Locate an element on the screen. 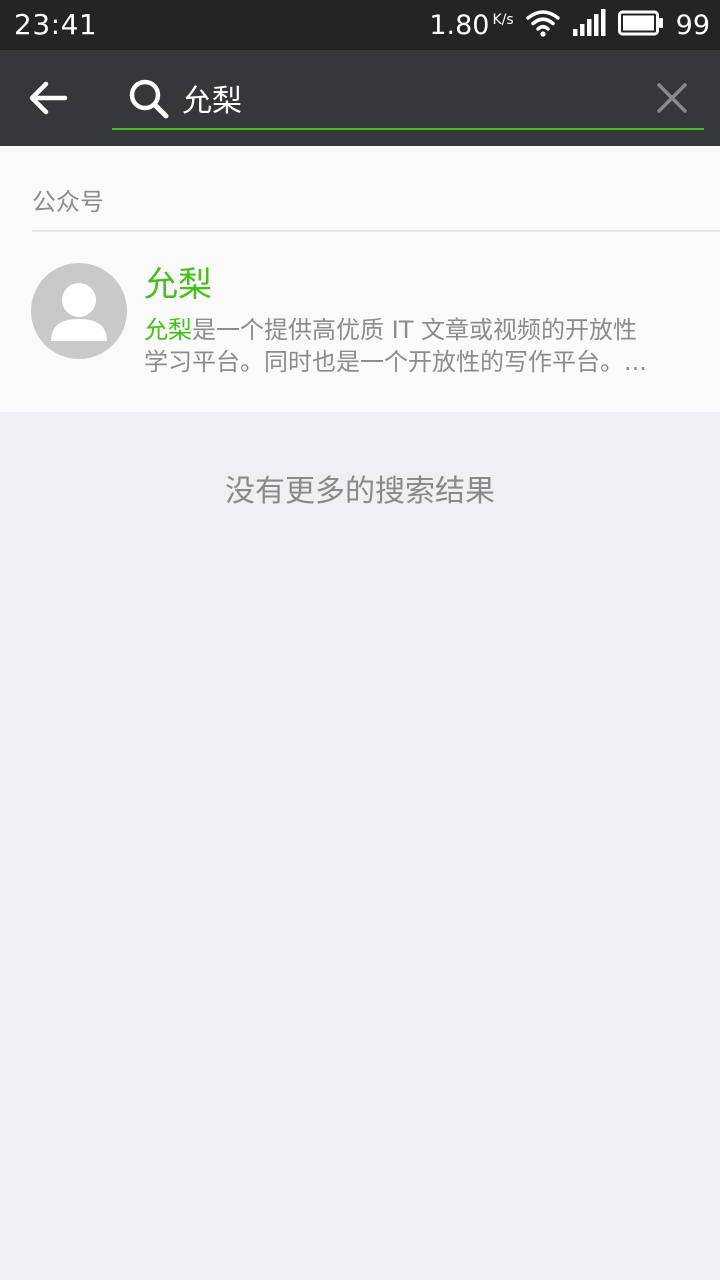 The image size is (720, 1280). default-avatar-icon is located at coordinates (79, 312).